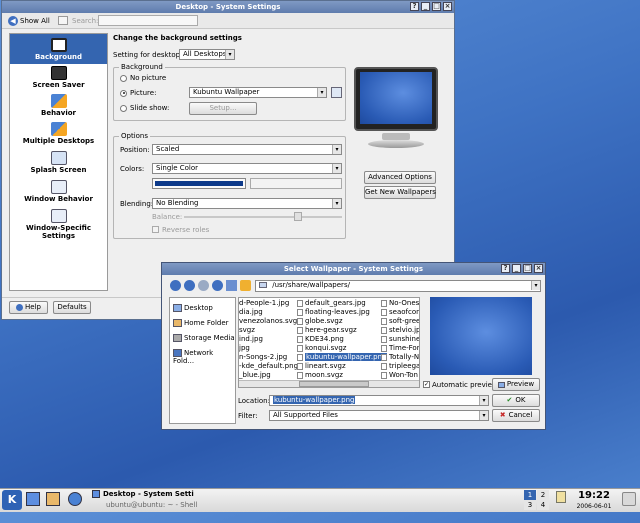  Describe the element at coordinates (339, 375) in the screenshot. I see `list-item: moon.svgz` at that location.